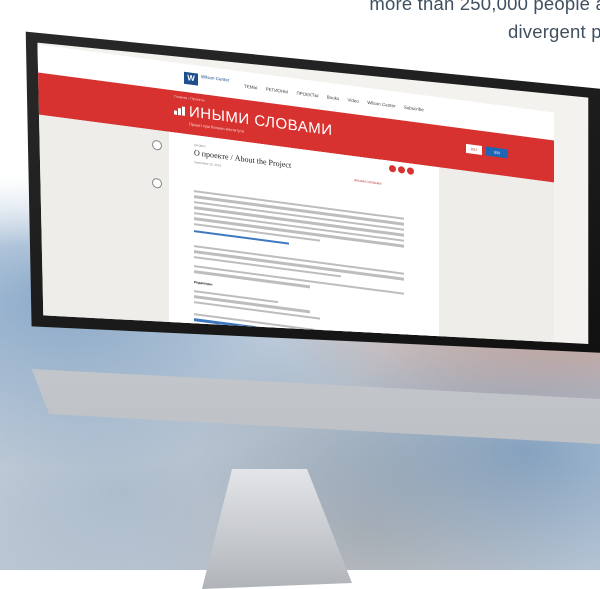 Image resolution: width=600 pixels, height=589 pixels. I want to click on language-en-button: EN, so click(497, 152).